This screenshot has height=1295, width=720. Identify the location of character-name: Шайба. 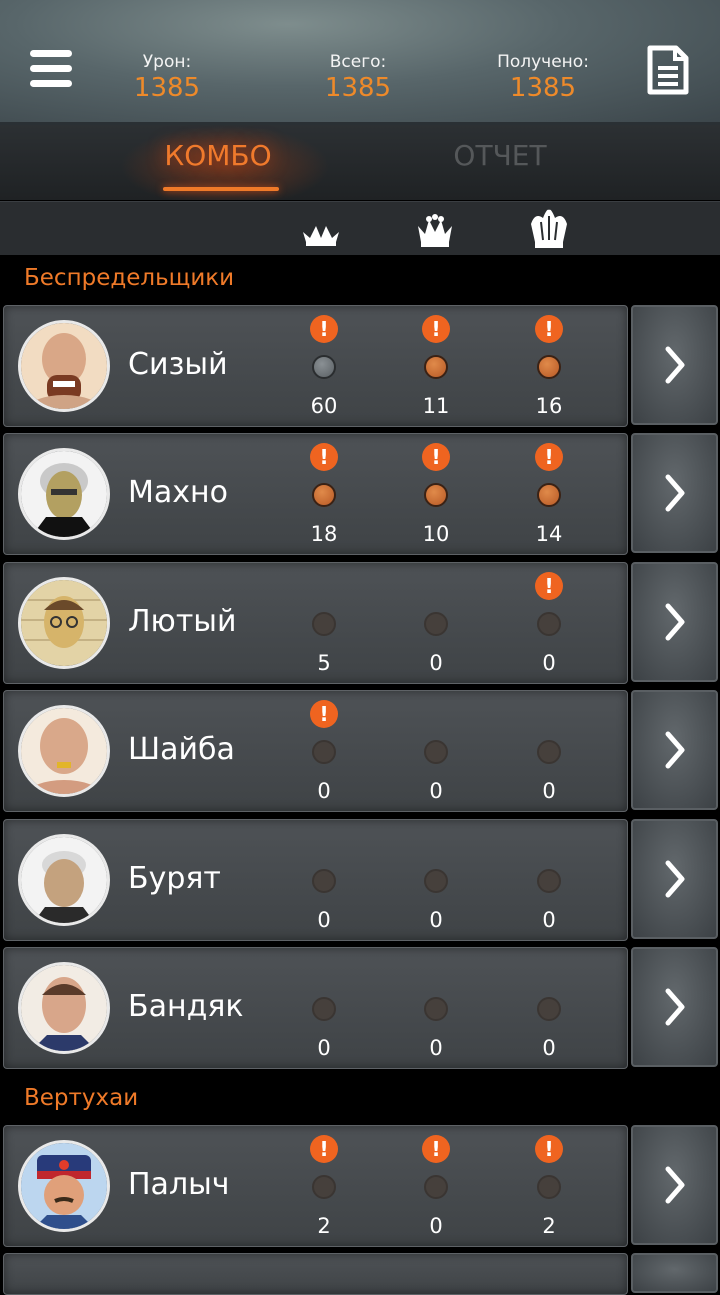
(181, 749).